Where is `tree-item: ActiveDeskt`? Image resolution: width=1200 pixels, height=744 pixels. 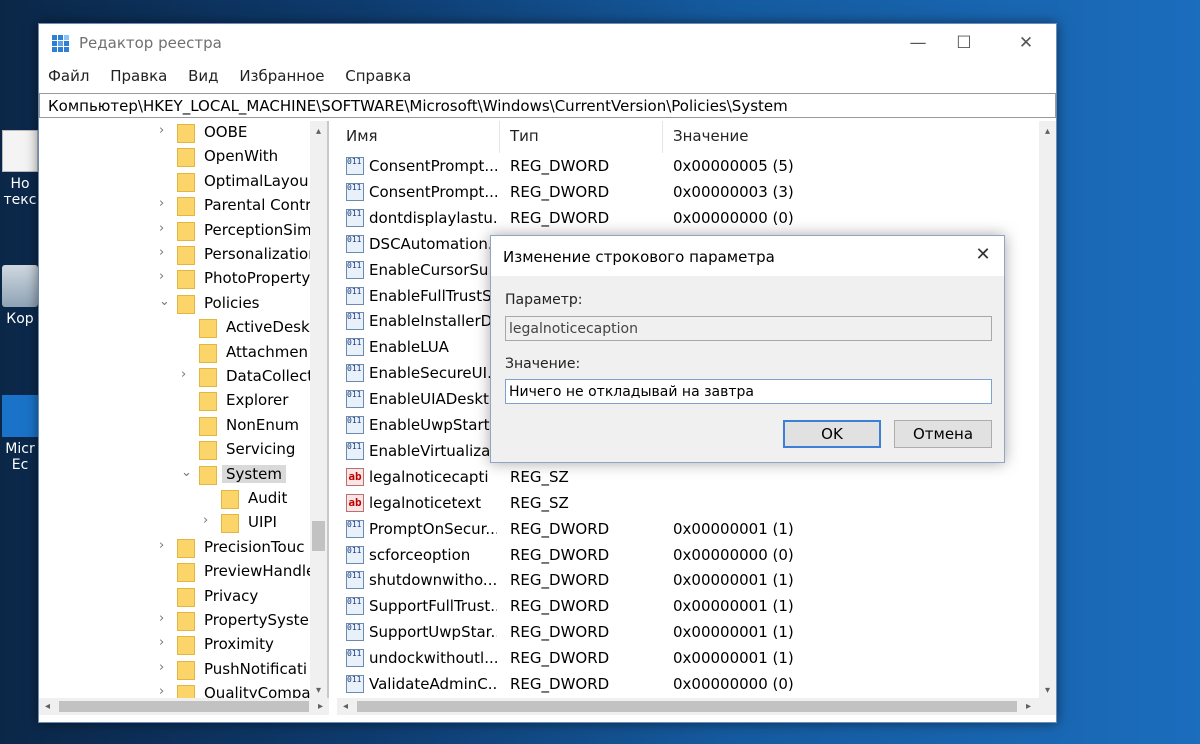
tree-item: ActiveDeskt is located at coordinates (254, 328).